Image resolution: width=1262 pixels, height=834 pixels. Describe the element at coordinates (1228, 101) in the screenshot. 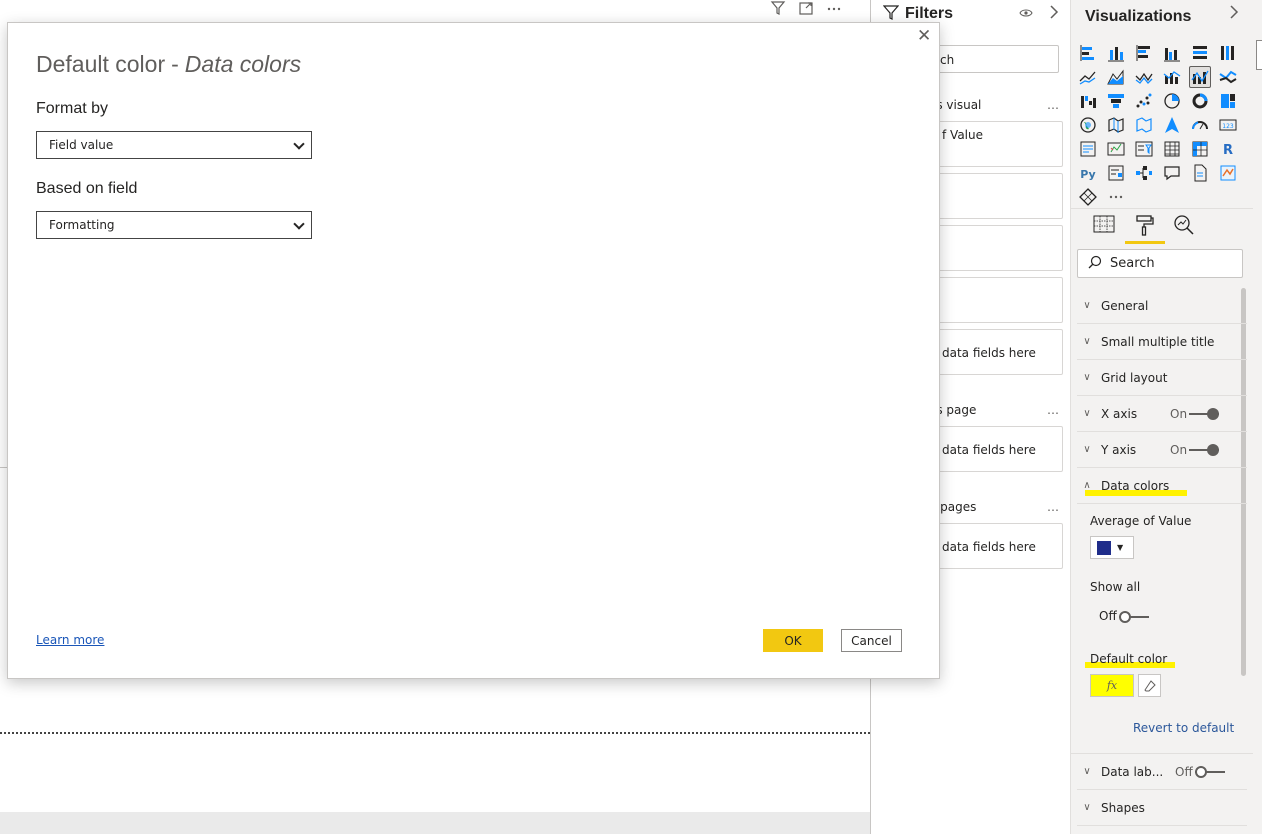

I see `treemap-icon` at that location.